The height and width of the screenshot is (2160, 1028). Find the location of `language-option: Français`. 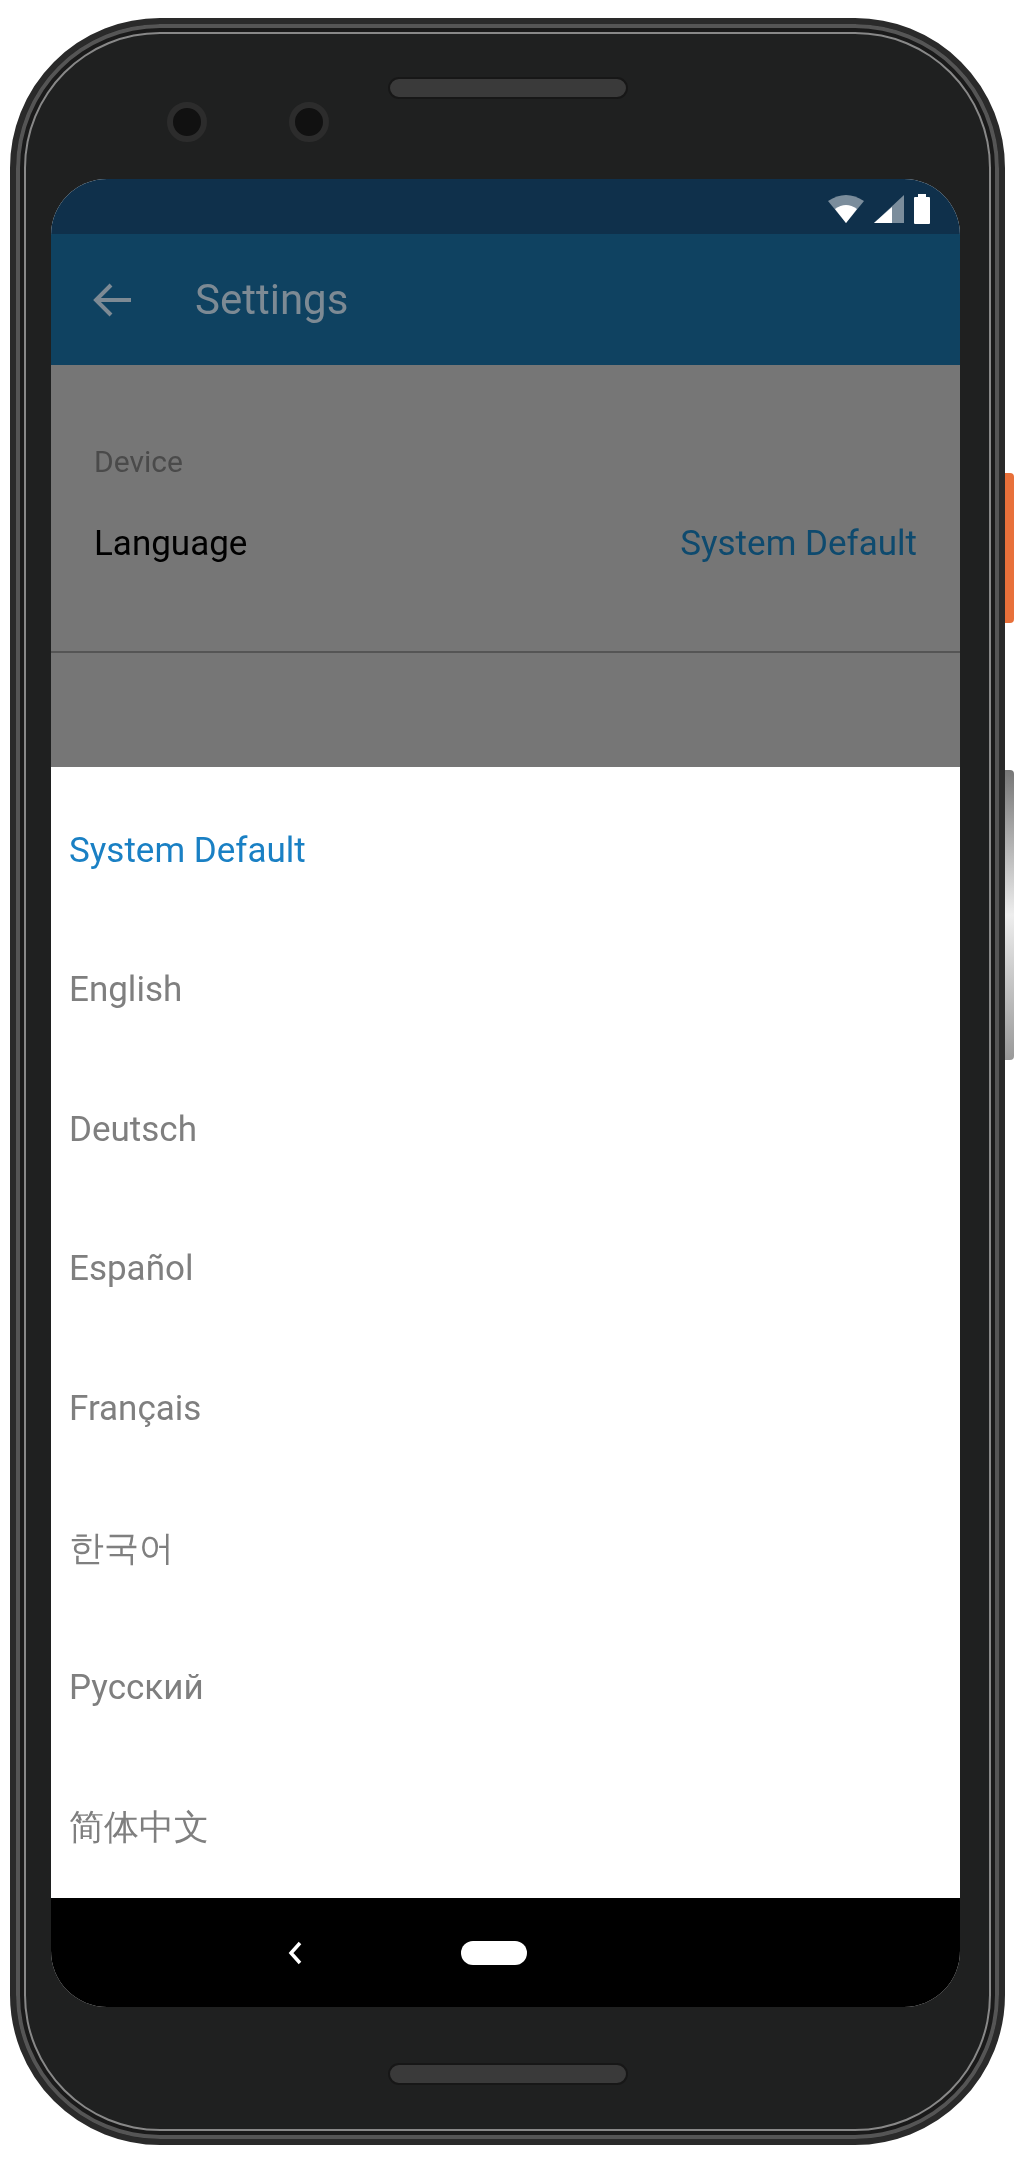

language-option: Français is located at coordinates (135, 1409).